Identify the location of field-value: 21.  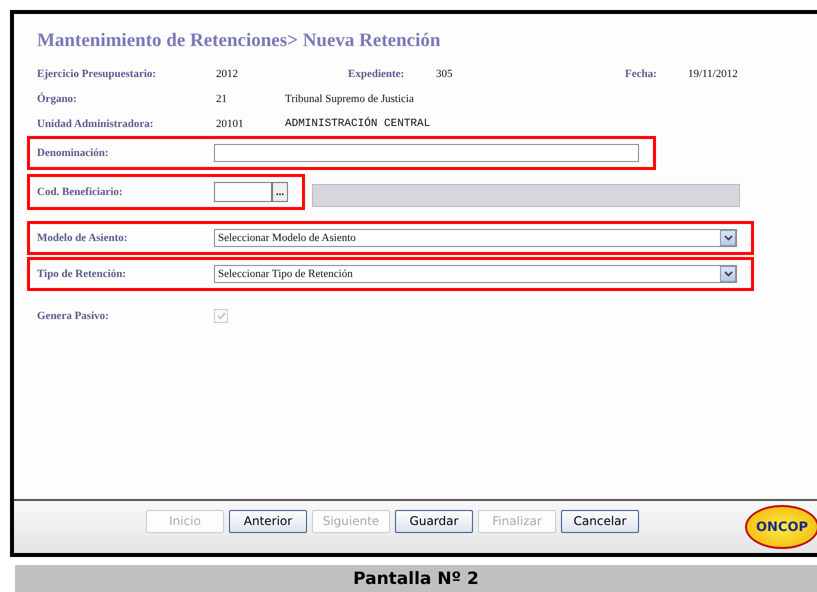
(222, 98).